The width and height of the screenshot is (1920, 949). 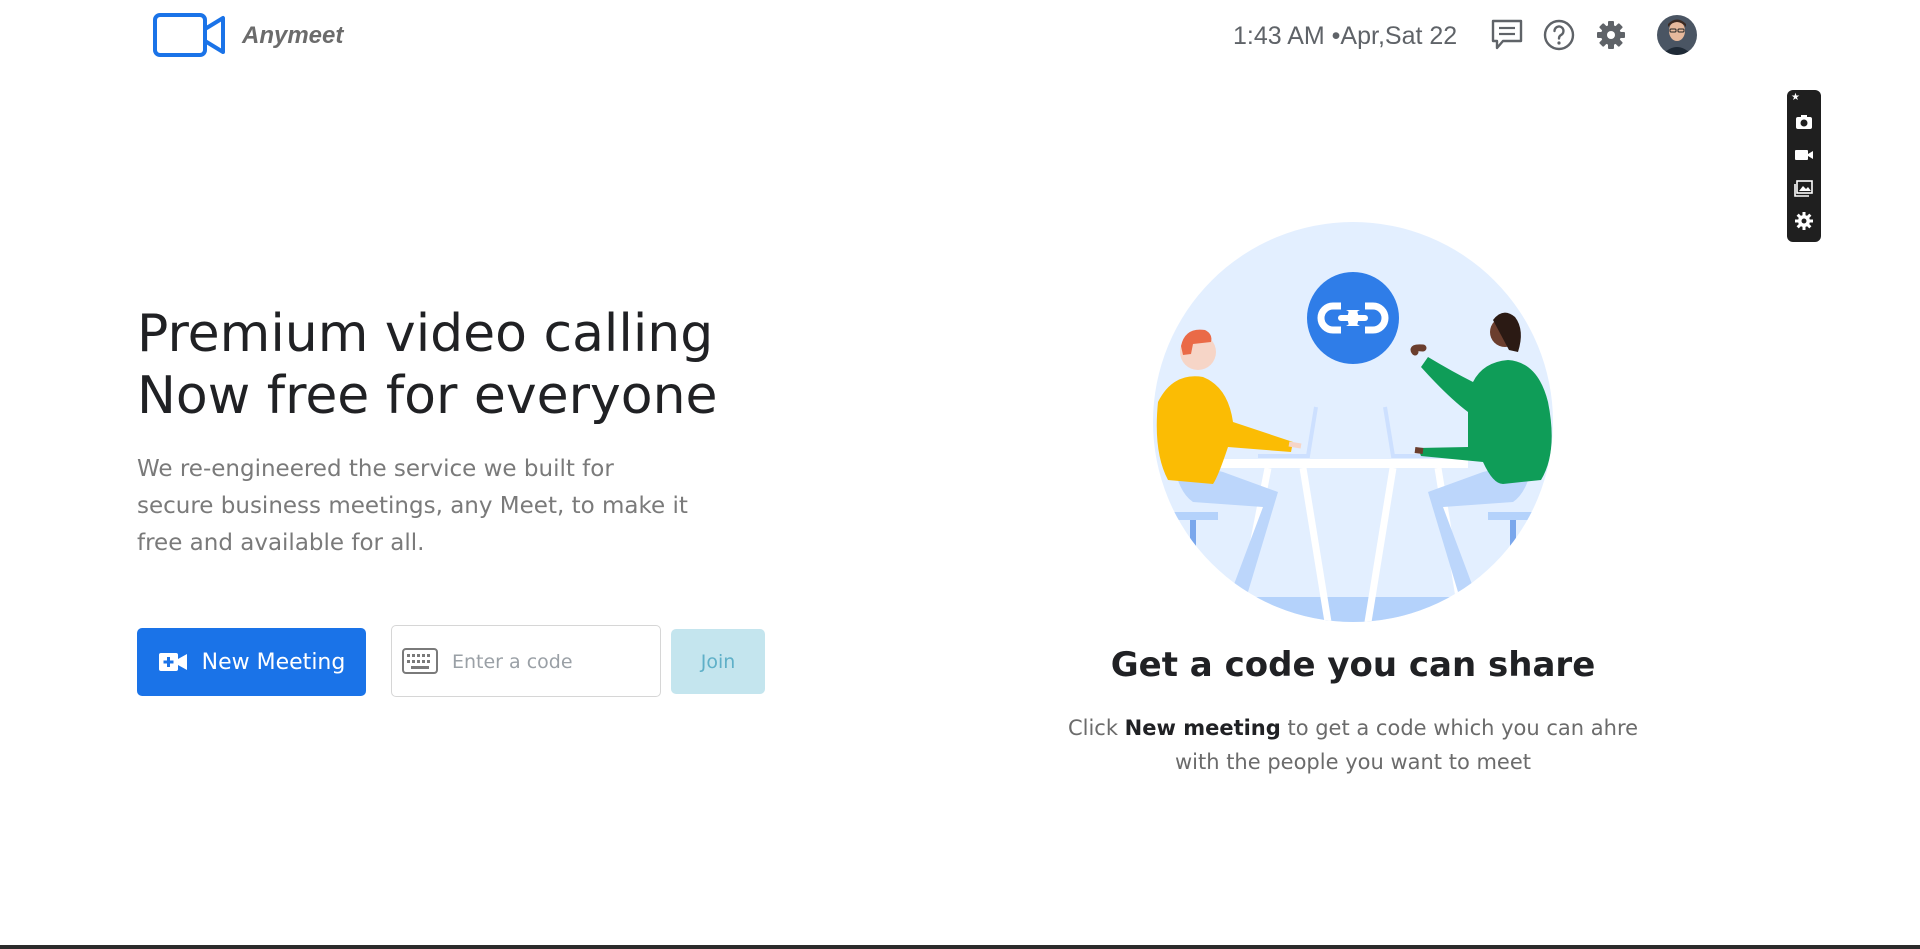 I want to click on pin-icon: ★, so click(x=1795, y=97).